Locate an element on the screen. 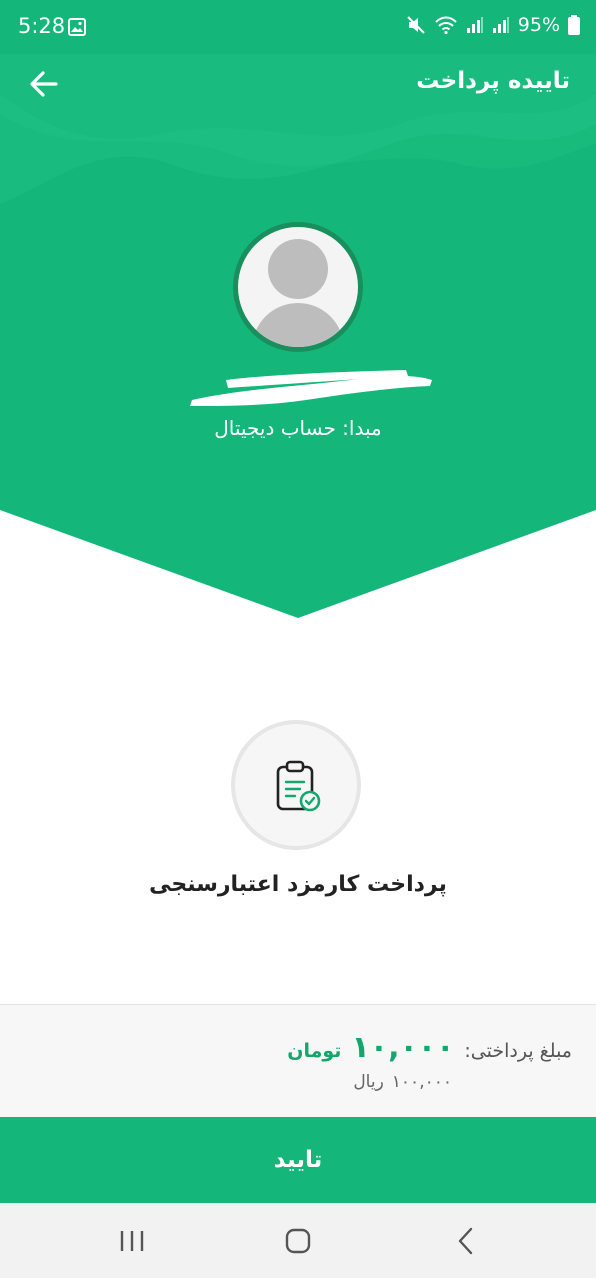 This screenshot has height=1278, width=596. amount-row: مبلغ پرداختی: ۱۰,۰۰۰ تومان is located at coordinates (429, 1047).